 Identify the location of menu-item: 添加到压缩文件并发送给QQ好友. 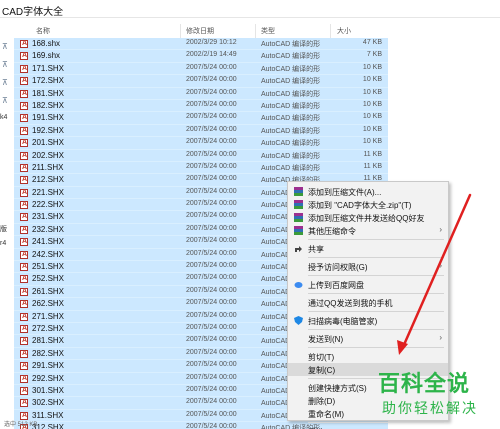
(368, 217).